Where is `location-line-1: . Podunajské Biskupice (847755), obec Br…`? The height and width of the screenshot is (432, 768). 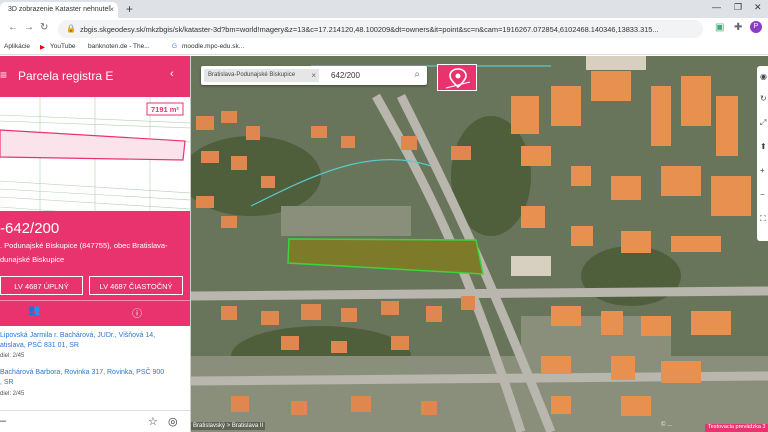 location-line-1: . Podunajské Biskupice (847755), obec Br… is located at coordinates (84, 245).